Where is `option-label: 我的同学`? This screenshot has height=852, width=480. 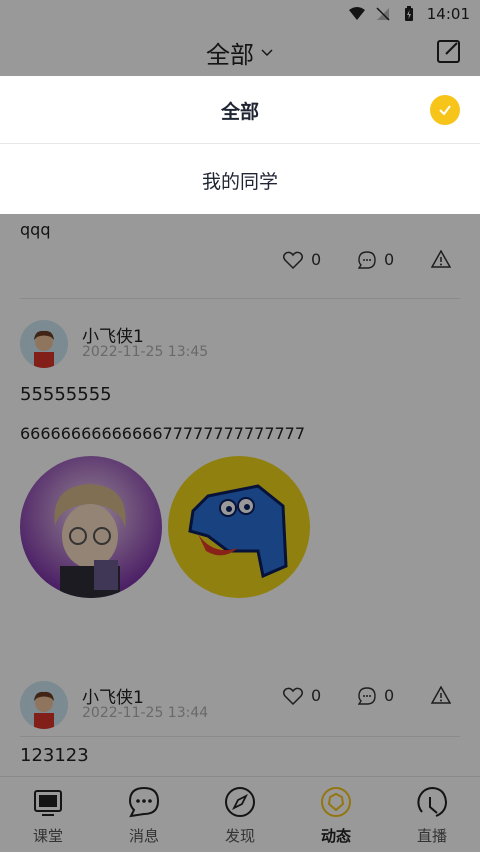 option-label: 我的同学 is located at coordinates (239, 181).